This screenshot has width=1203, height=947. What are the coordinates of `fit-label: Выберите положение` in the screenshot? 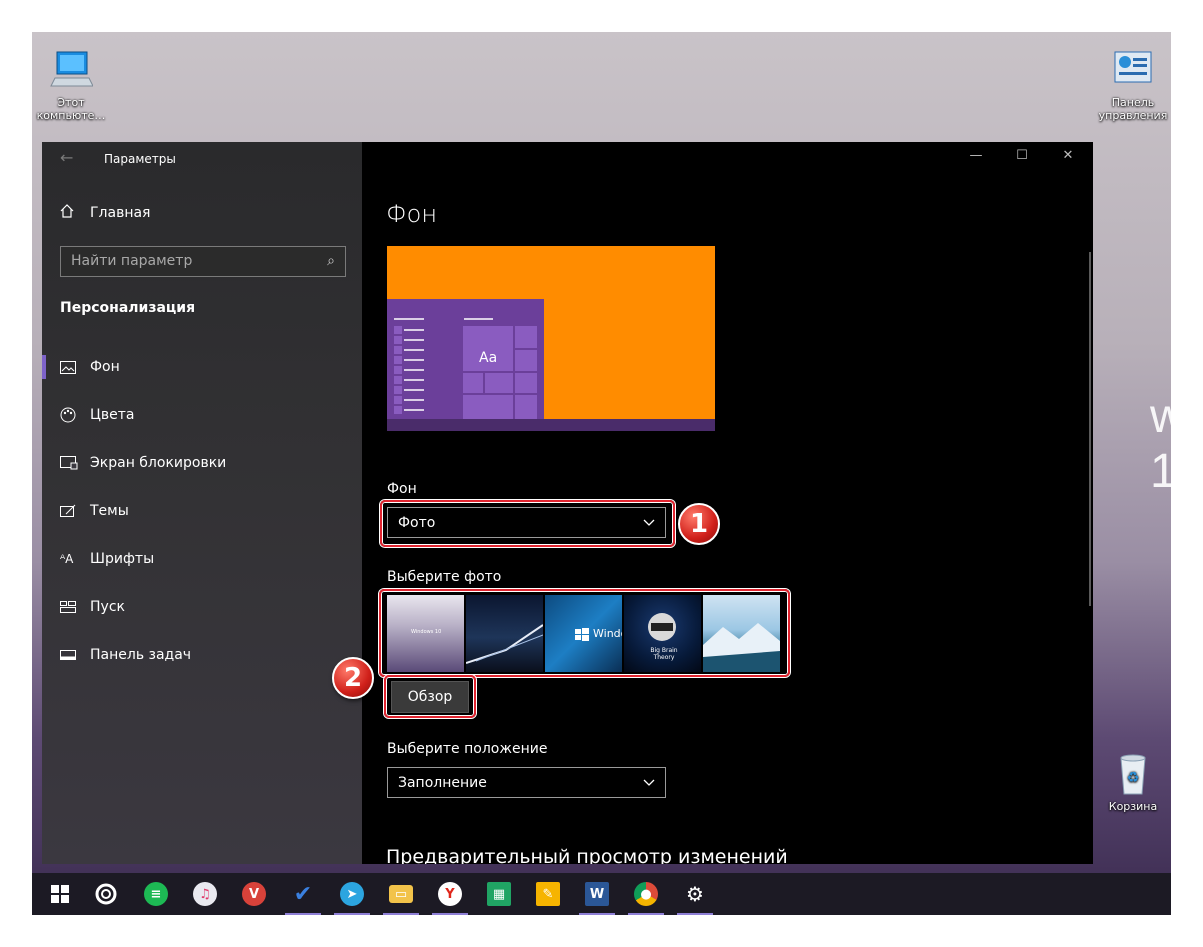 It's located at (467, 749).